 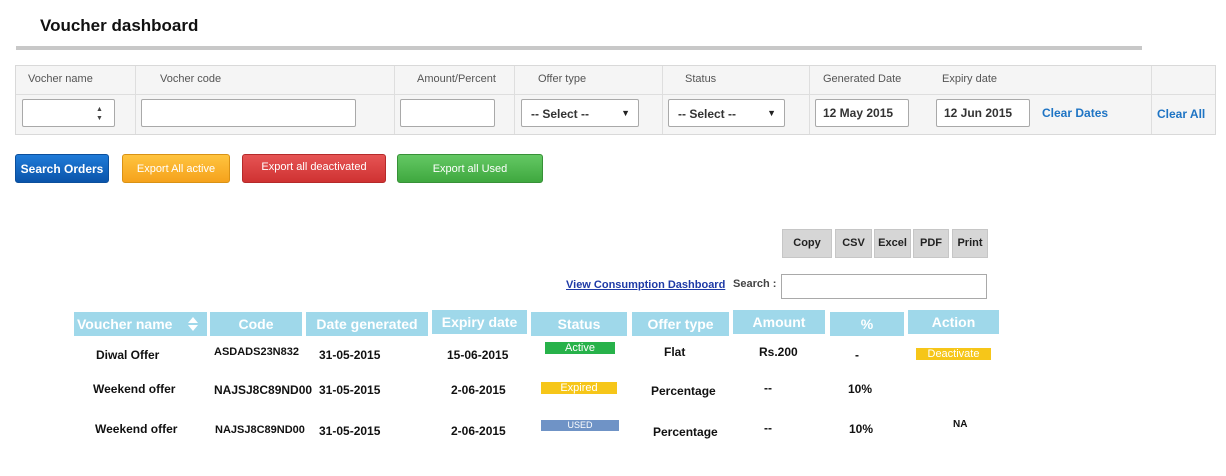 I want to click on pdf-button: PDF, so click(x=931, y=243).